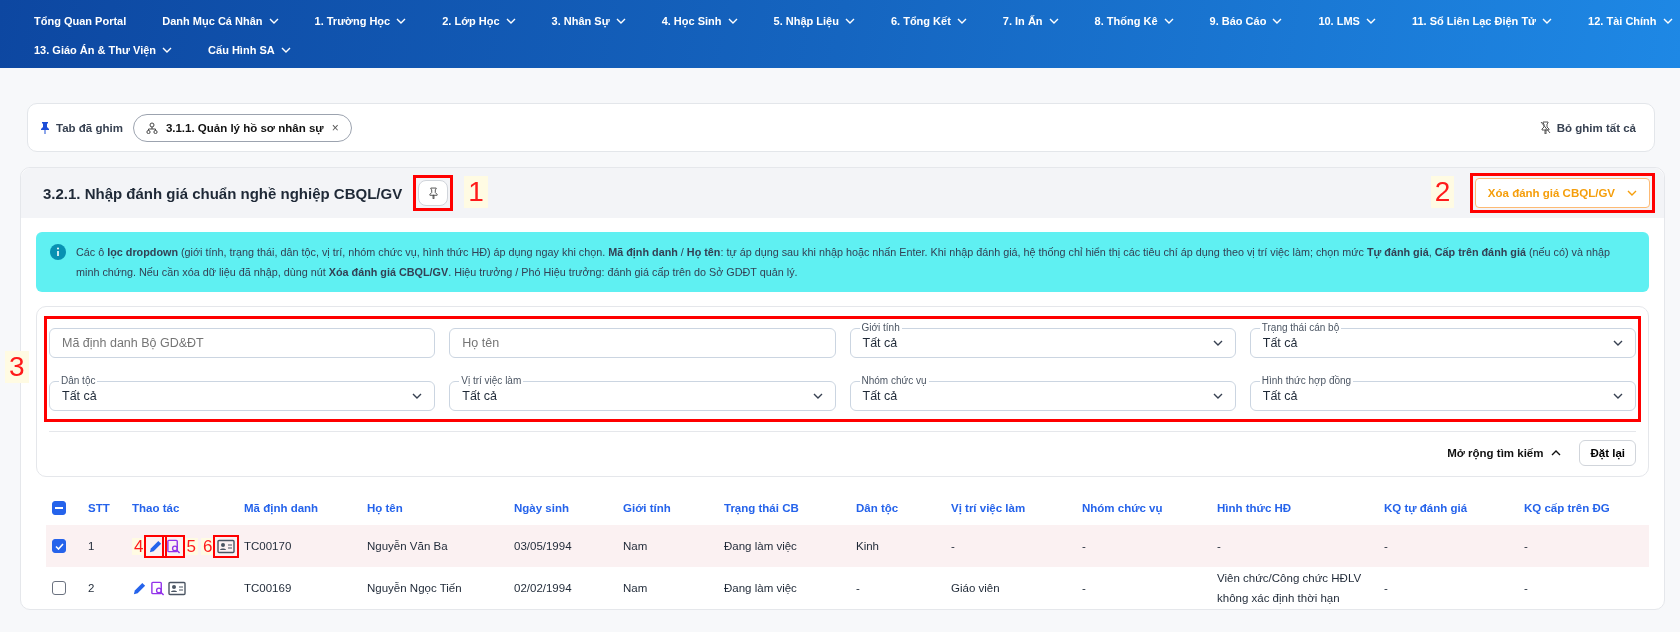 The height and width of the screenshot is (632, 1680). Describe the element at coordinates (1442, 192) in the screenshot. I see `callout-number: 2` at that location.